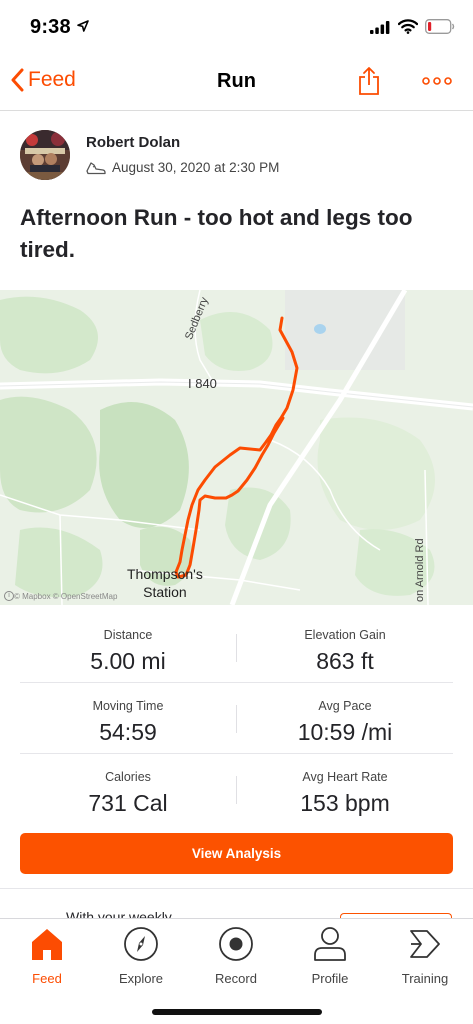 The width and height of the screenshot is (473, 1024). I want to click on record-icon, so click(236, 944).